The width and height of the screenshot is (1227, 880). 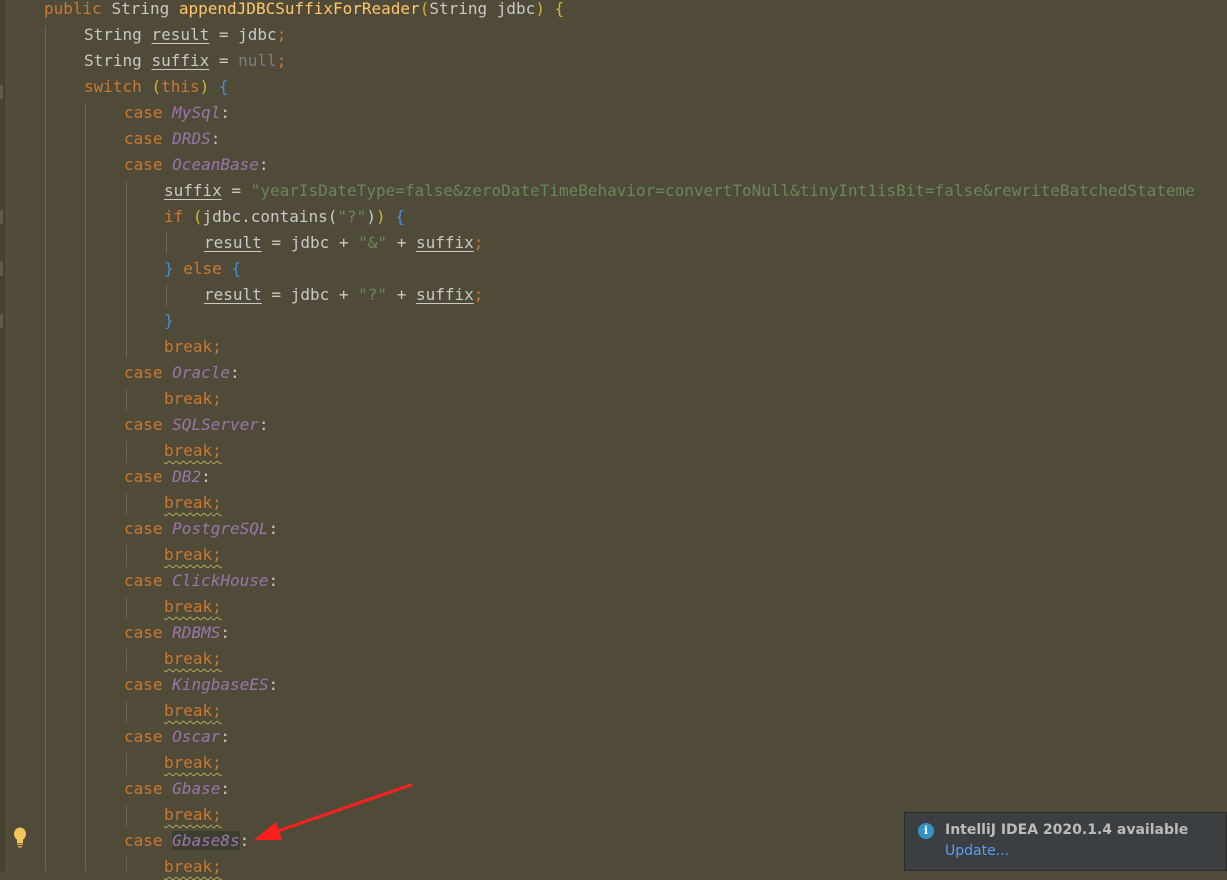 I want to click on keyword: switch, so click(x=113, y=86).